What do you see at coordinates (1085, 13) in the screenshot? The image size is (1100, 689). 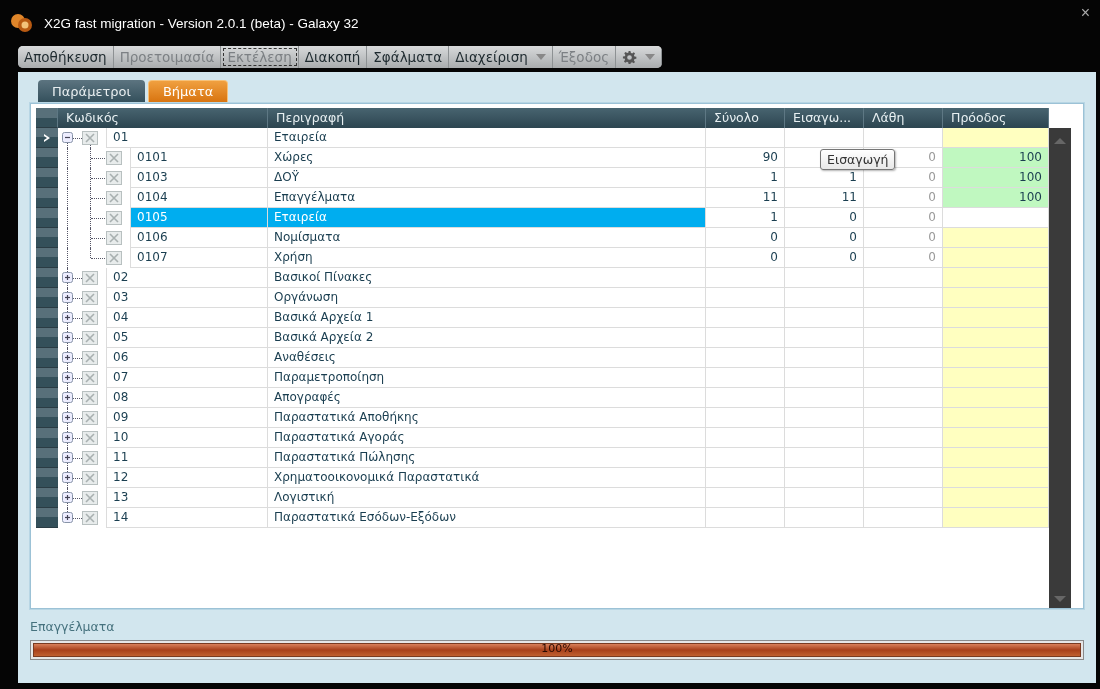 I see `close-button: ×` at bounding box center [1085, 13].